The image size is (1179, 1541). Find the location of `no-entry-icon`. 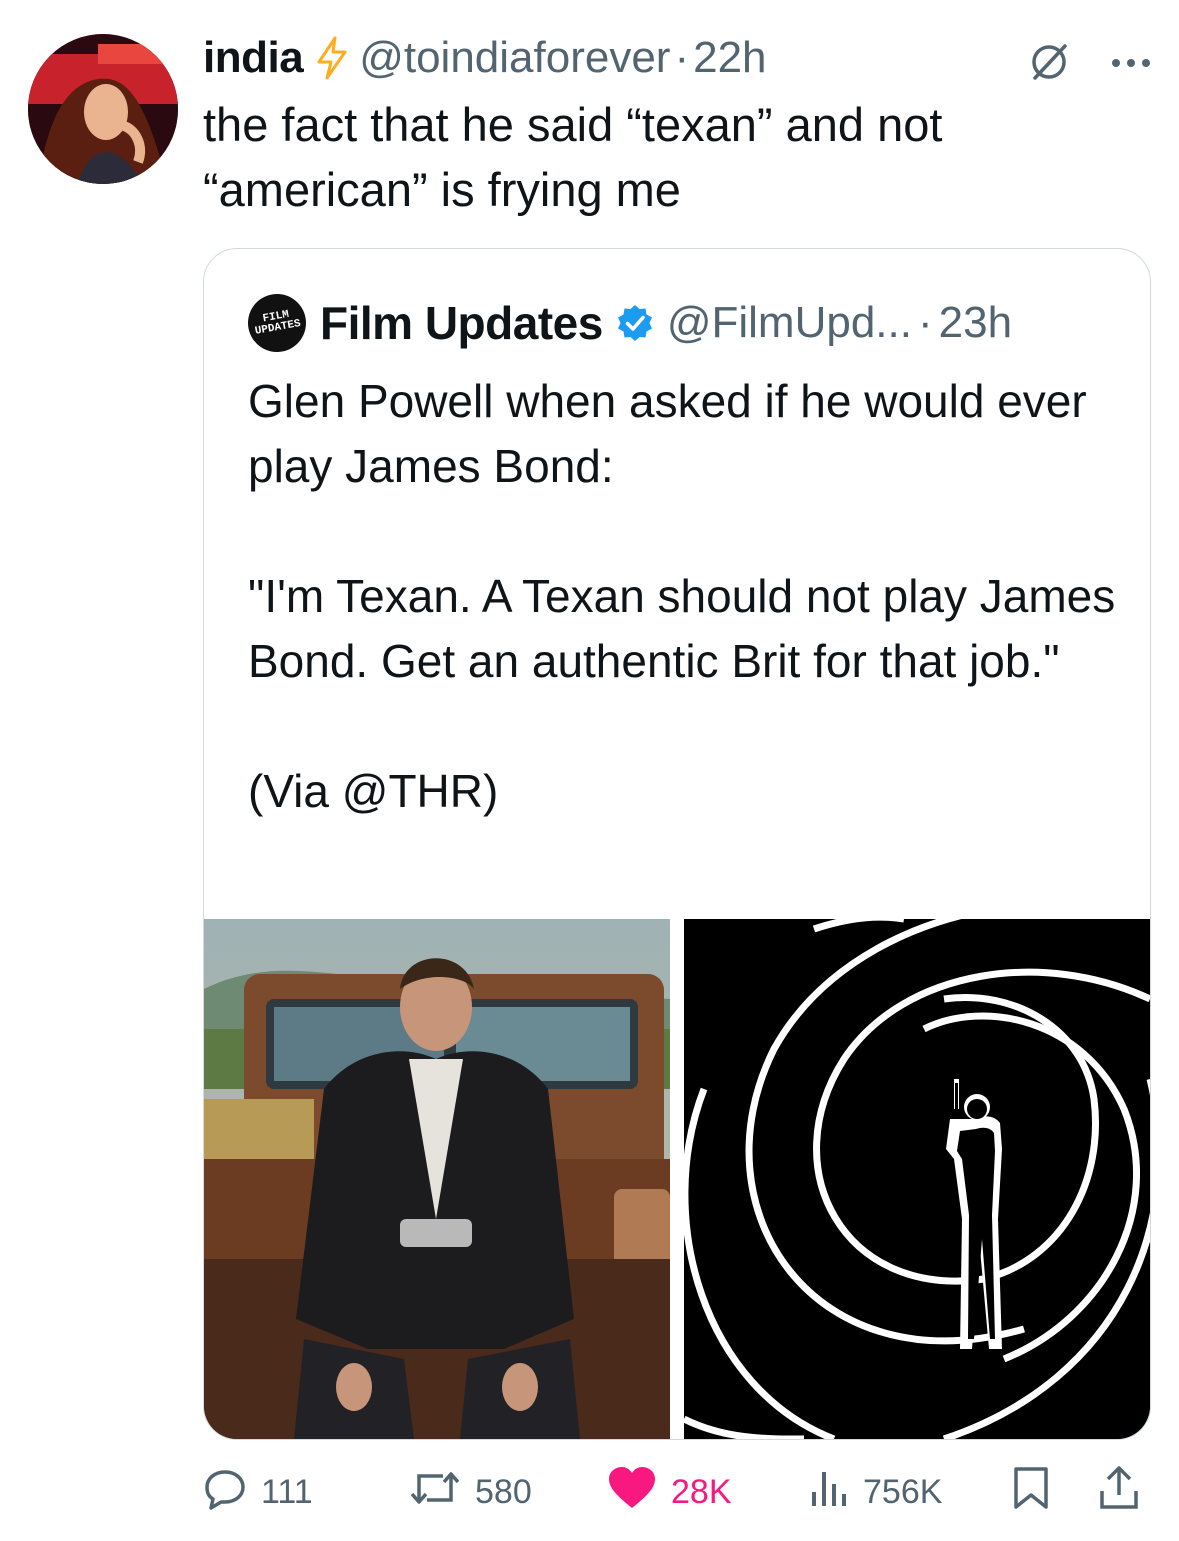

no-entry-icon is located at coordinates (1049, 64).